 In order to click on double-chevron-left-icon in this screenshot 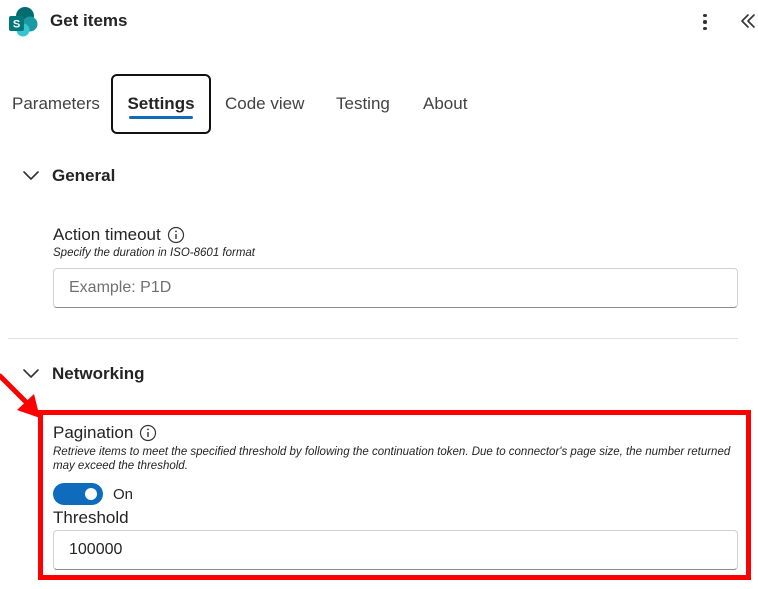, I will do `click(748, 21)`.